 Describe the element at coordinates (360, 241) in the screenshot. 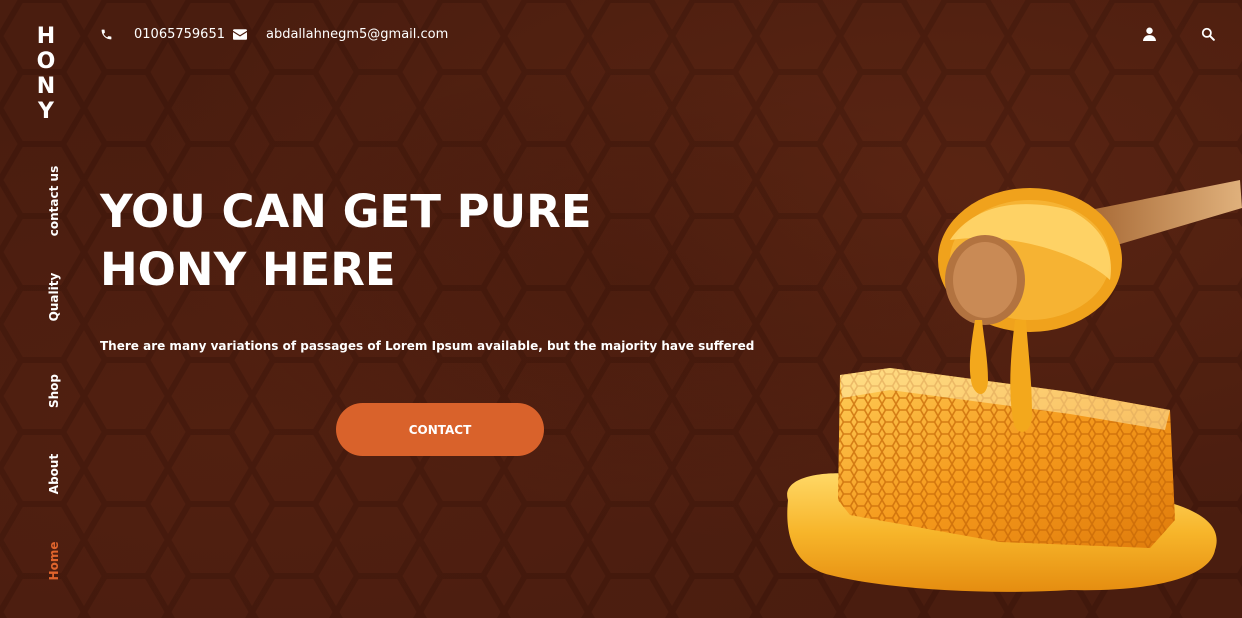

I see `hero-title: YOU CAN GET PURE HONY HERE` at that location.